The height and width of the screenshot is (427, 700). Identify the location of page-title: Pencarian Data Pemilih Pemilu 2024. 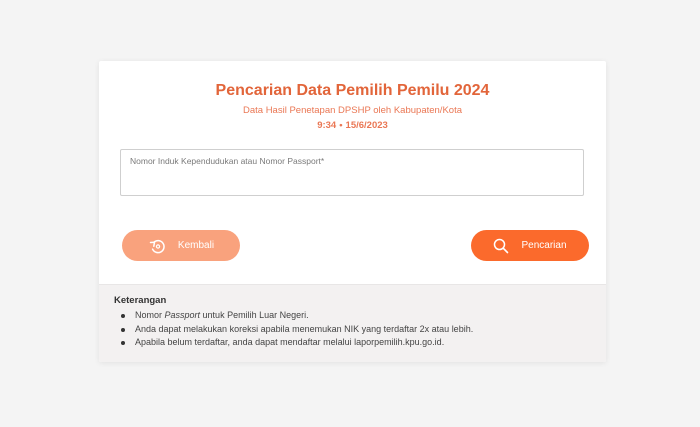
(352, 90).